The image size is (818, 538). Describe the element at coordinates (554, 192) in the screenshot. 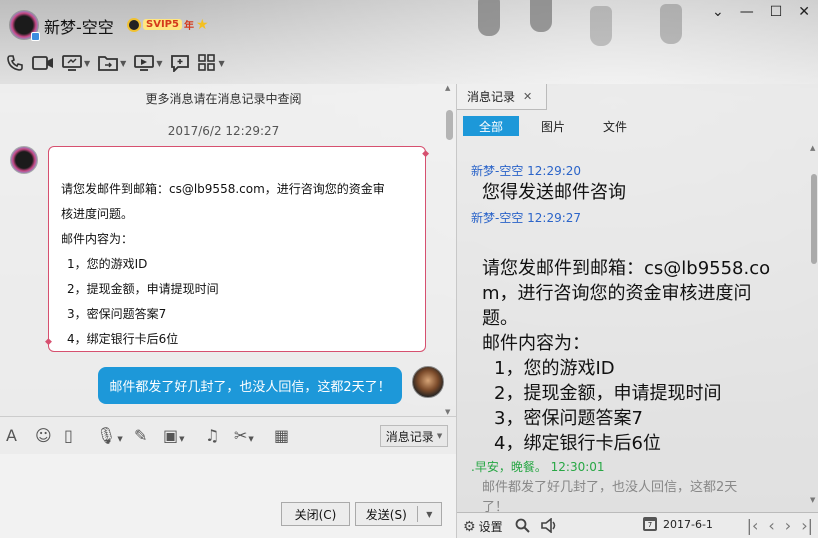

I see `history-message: 您得发送邮件咨询` at that location.